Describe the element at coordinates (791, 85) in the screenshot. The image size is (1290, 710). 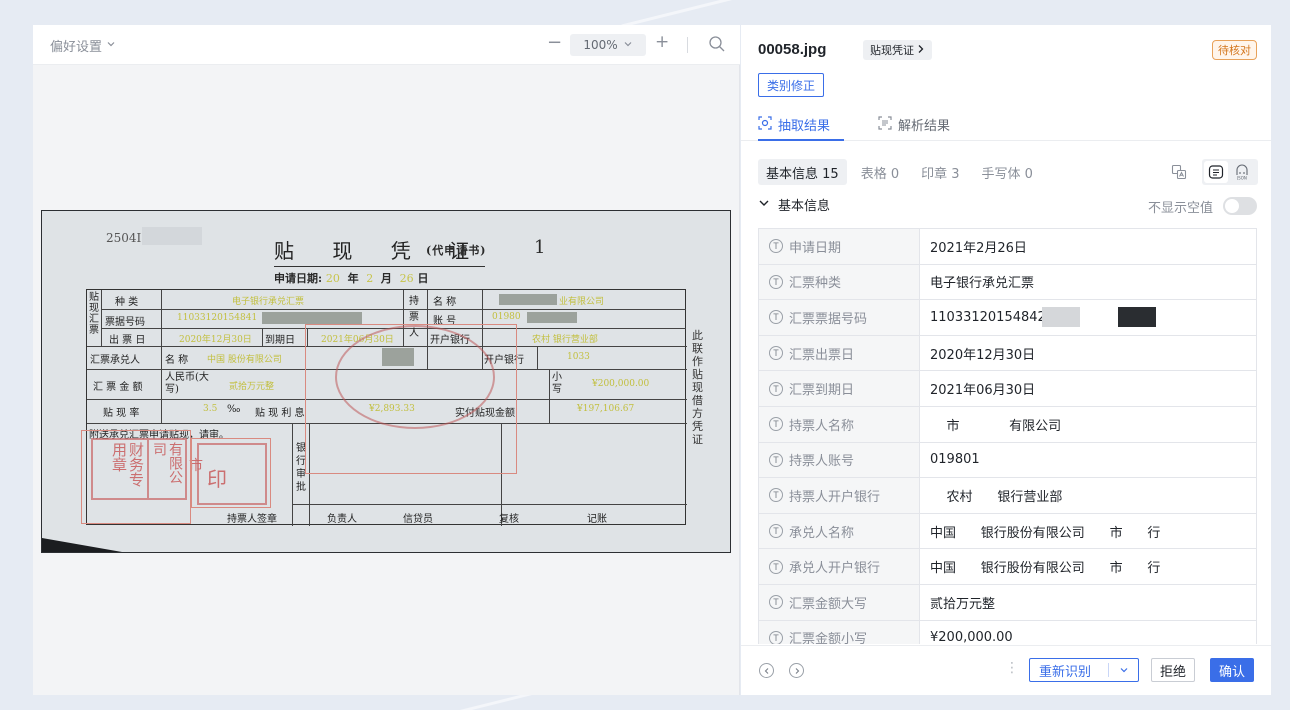
I see `category-fix-button: 类别修正` at that location.